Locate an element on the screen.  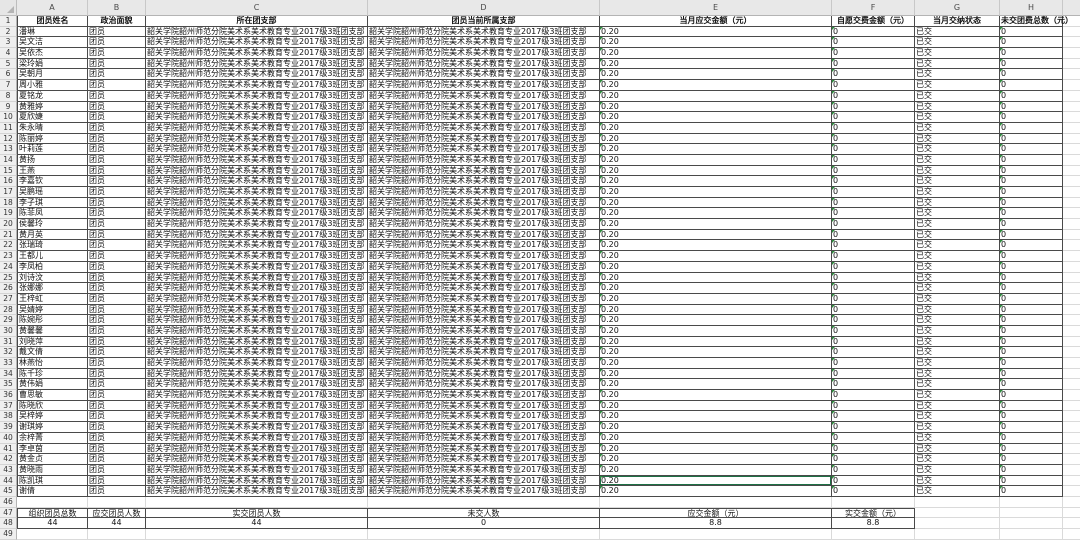
row-header: 18 is located at coordinates (8, 203).